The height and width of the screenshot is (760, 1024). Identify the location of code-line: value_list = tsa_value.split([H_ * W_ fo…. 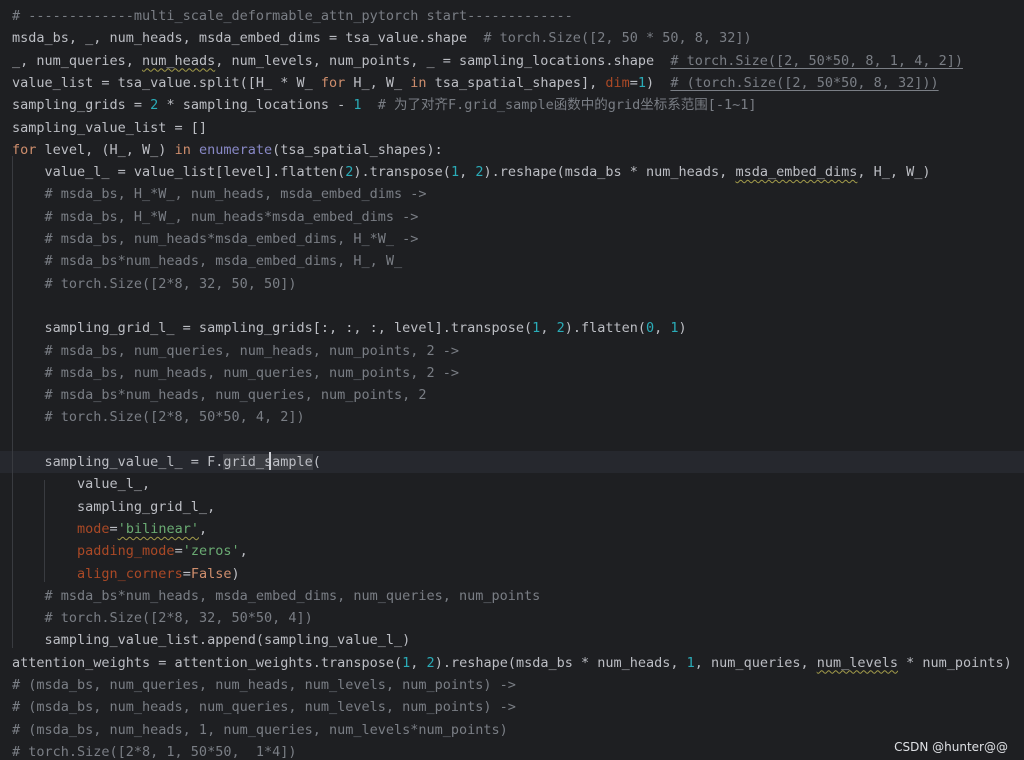
(512, 83).